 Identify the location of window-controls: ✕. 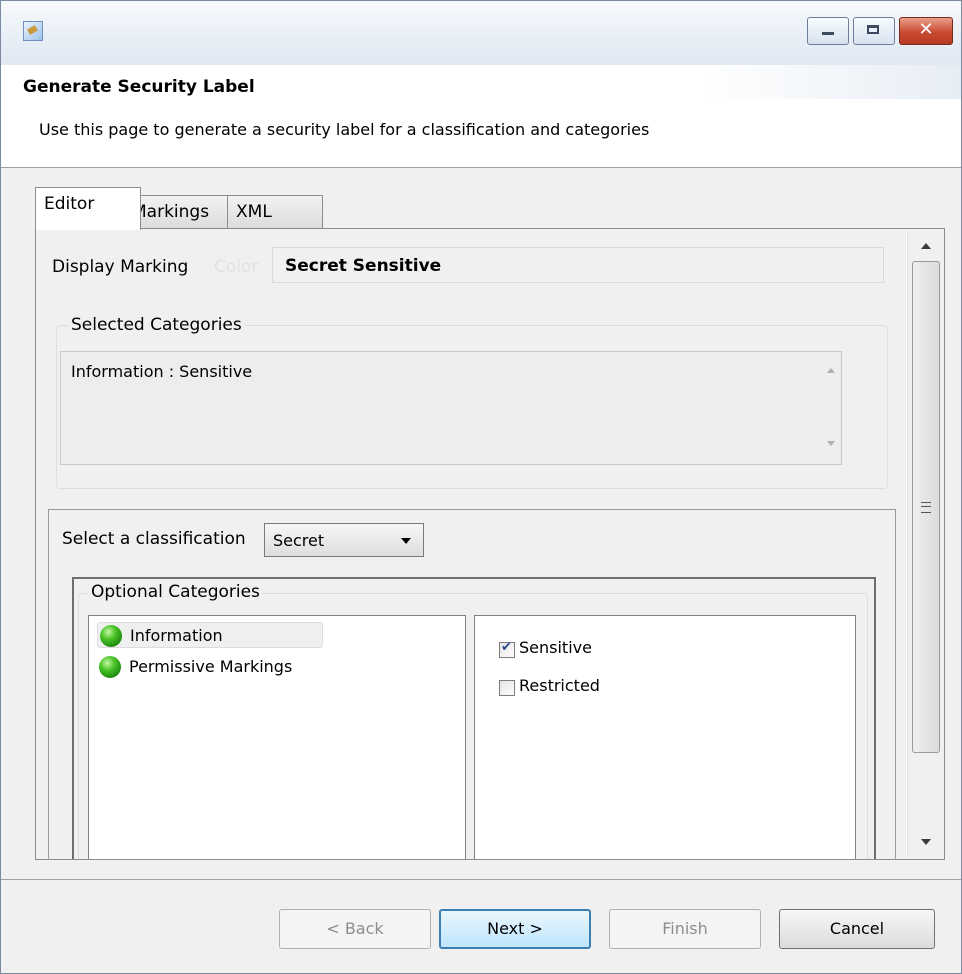
(880, 31).